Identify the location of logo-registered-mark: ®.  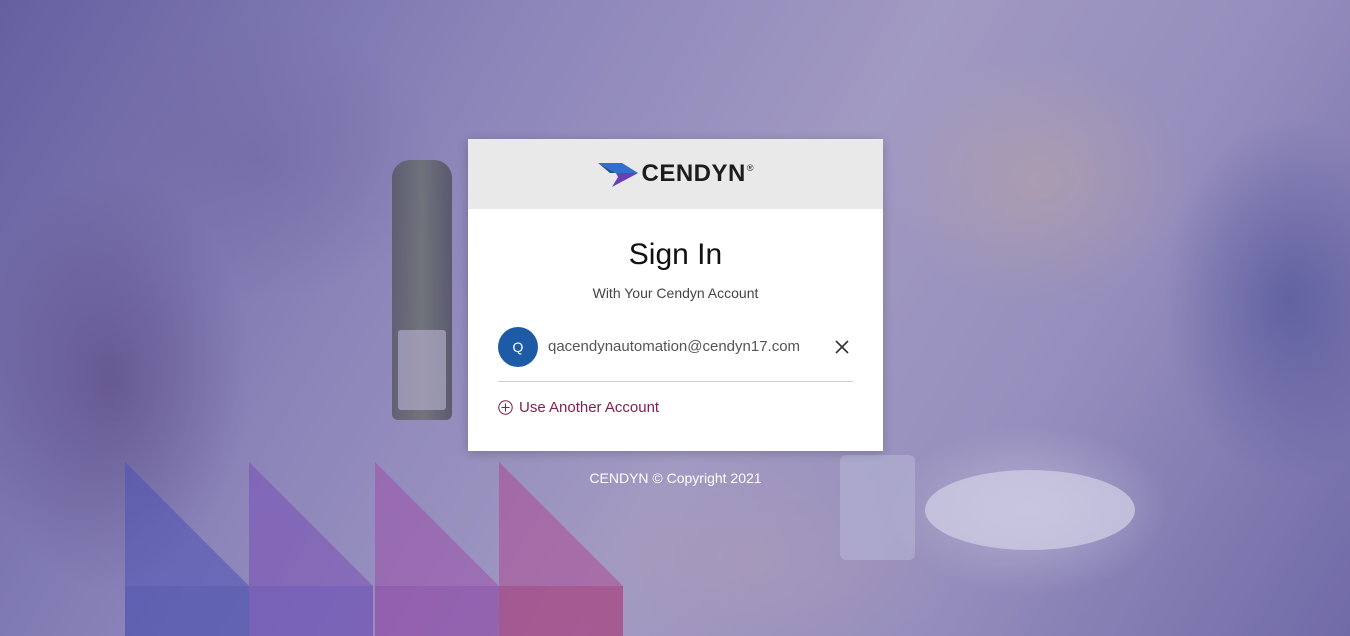
(750, 168).